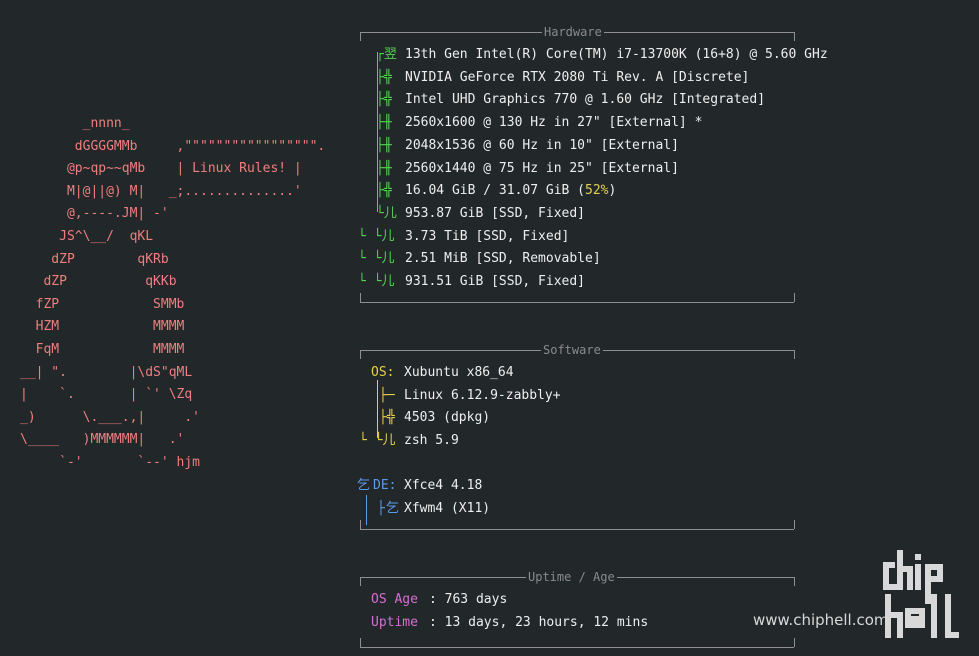 The width and height of the screenshot is (979, 656). I want to click on de-icon: 乞, so click(364, 485).